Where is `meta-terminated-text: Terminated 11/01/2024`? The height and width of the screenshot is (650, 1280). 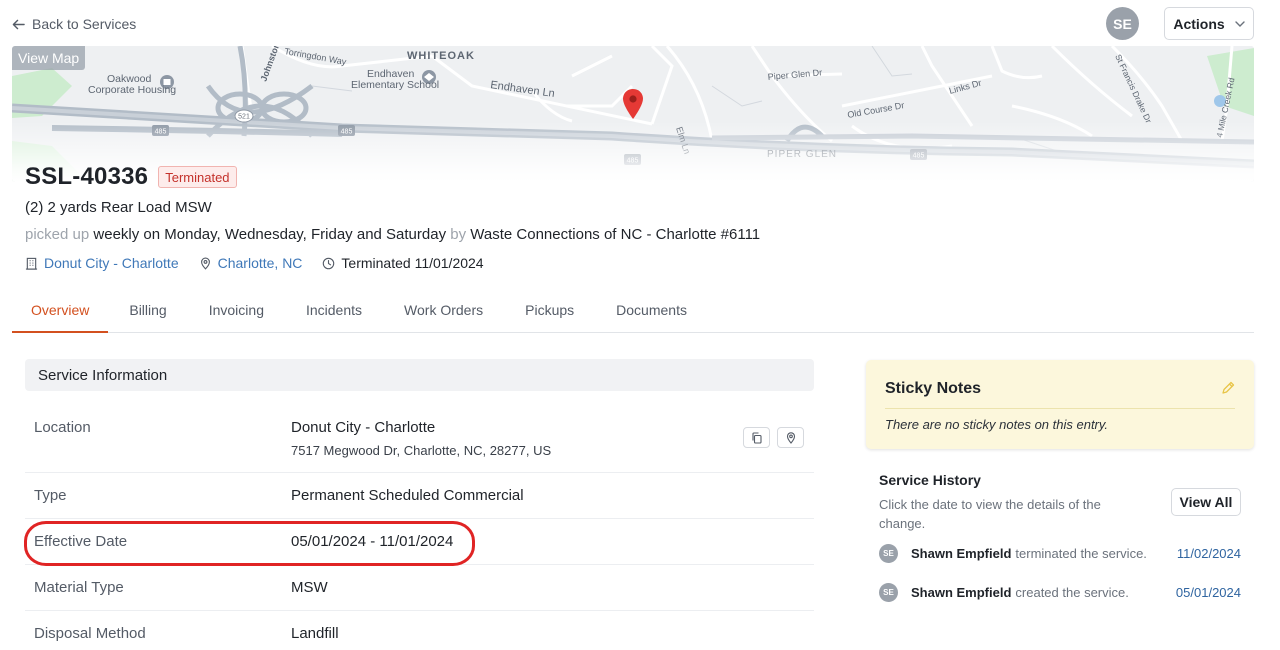 meta-terminated-text: Terminated 11/01/2024 is located at coordinates (412, 263).